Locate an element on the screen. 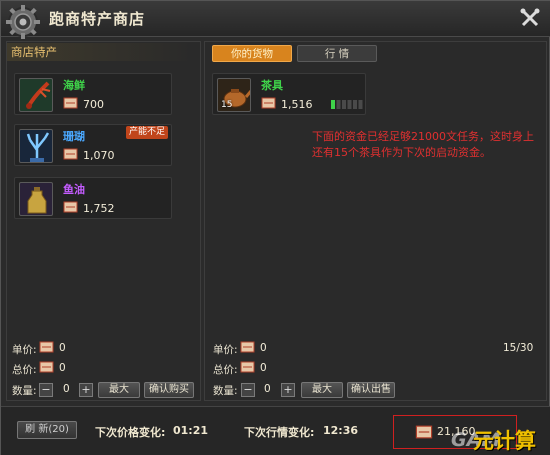 The height and width of the screenshot is (455, 550). shop-item-fish-oil: 鱼油 1,752 is located at coordinates (93, 198).